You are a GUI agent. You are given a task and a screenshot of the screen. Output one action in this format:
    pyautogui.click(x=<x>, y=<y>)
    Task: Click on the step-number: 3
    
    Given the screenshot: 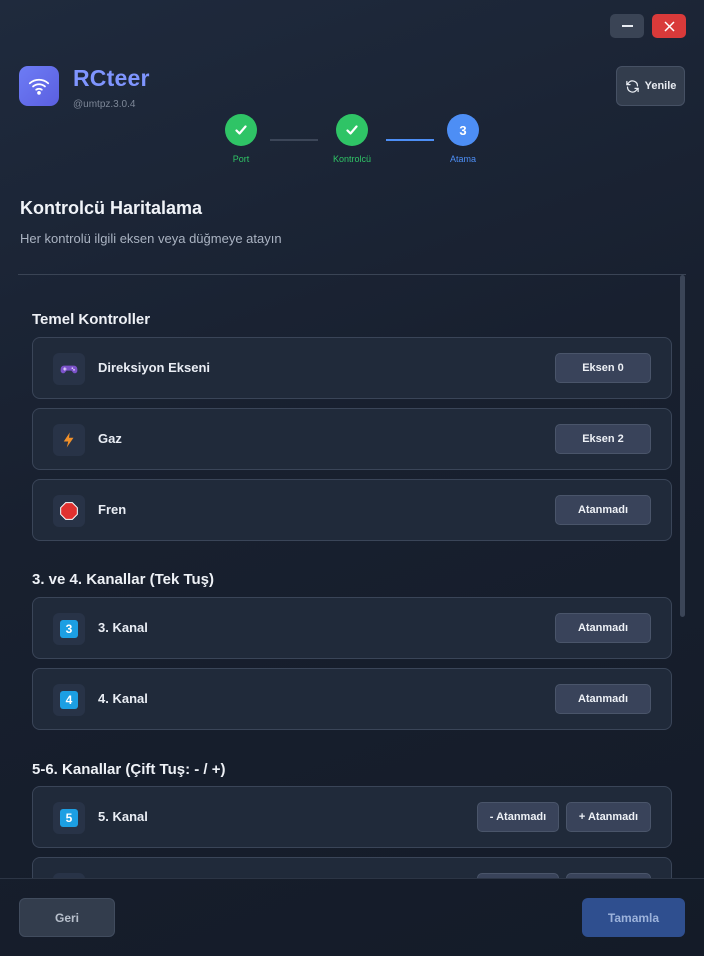 What is the action you would take?
    pyautogui.click(x=463, y=130)
    